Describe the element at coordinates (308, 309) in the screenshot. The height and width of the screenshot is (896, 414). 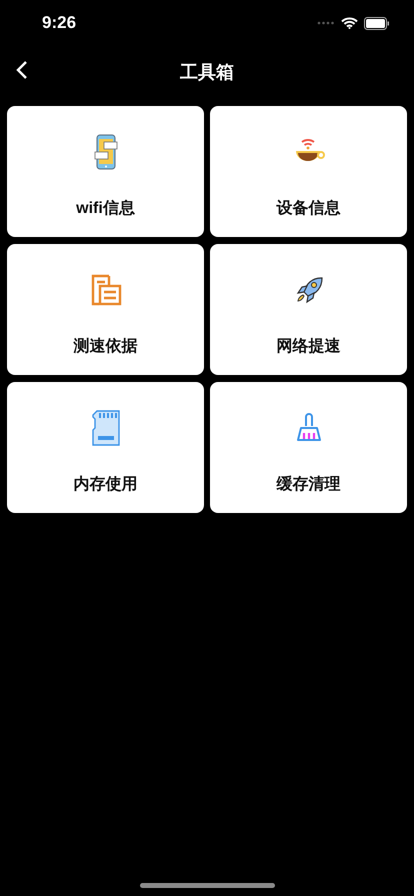
I see `tool-card: 网络提速` at that location.